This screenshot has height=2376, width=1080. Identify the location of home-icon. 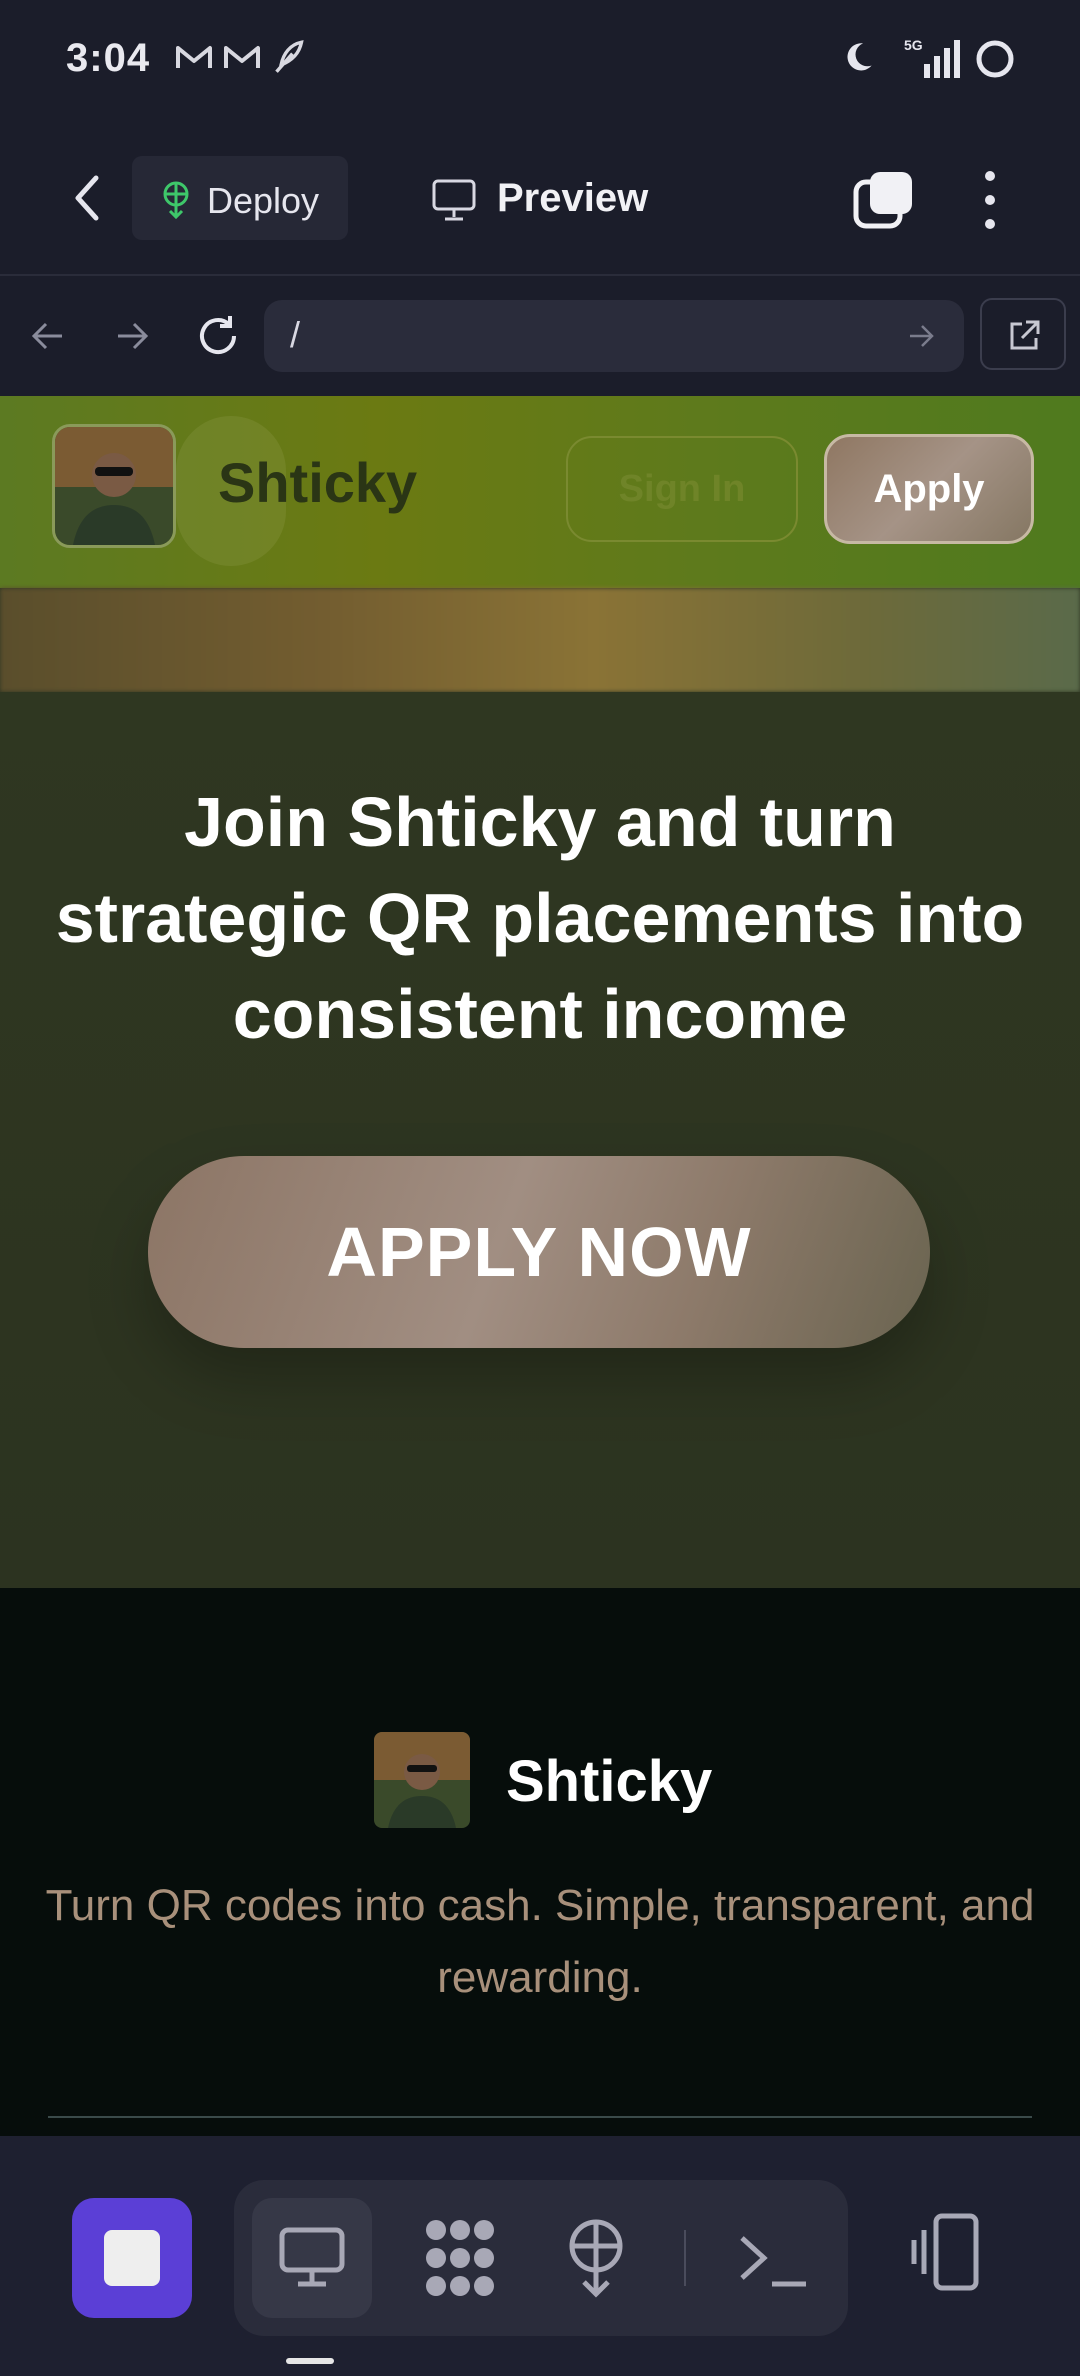
(132, 2258).